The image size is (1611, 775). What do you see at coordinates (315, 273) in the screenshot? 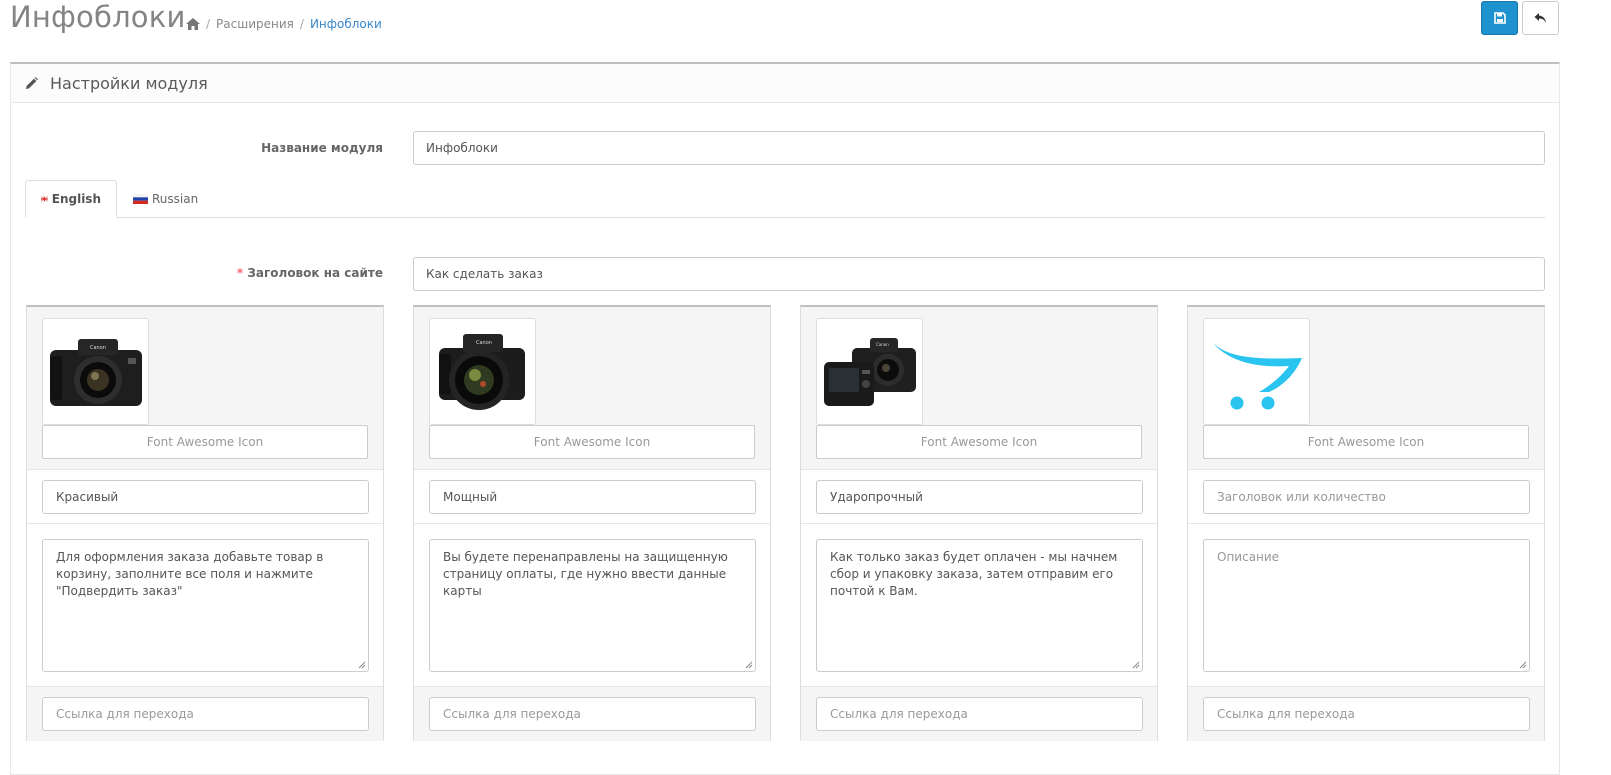
I see `site-title-label-text: Заголовок на сайте` at bounding box center [315, 273].